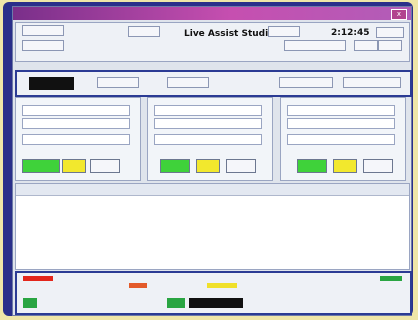 Image resolution: width=418 pixels, height=320 pixels. Describe the element at coordinates (378, 166) in the screenshot. I see `deck-3-stop-button` at that location.